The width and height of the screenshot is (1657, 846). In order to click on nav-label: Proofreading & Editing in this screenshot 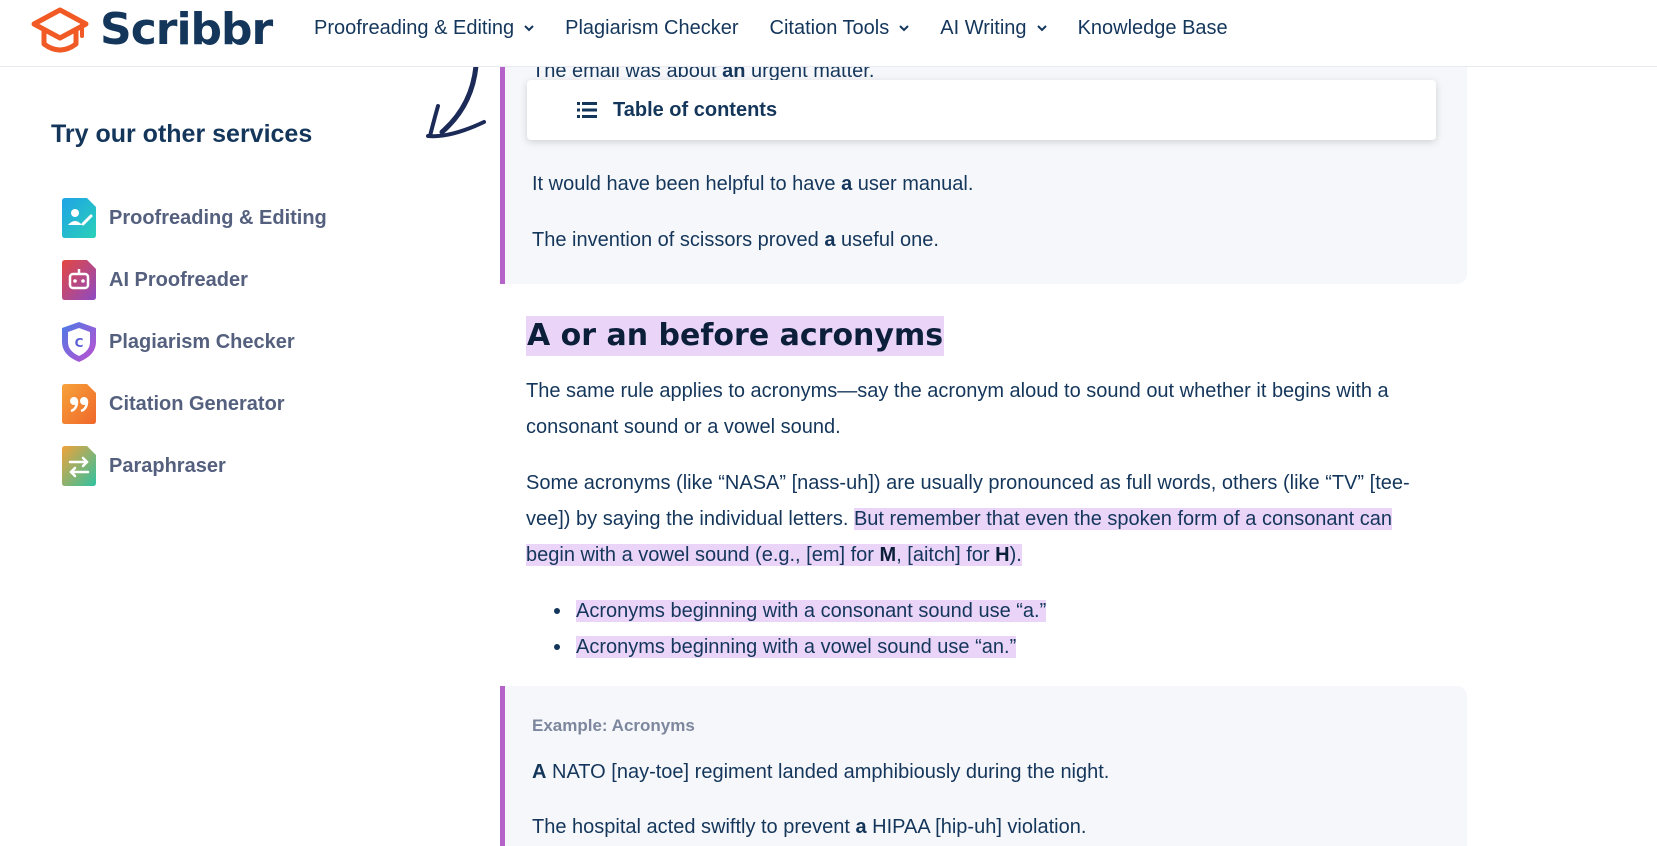, I will do `click(414, 27)`.